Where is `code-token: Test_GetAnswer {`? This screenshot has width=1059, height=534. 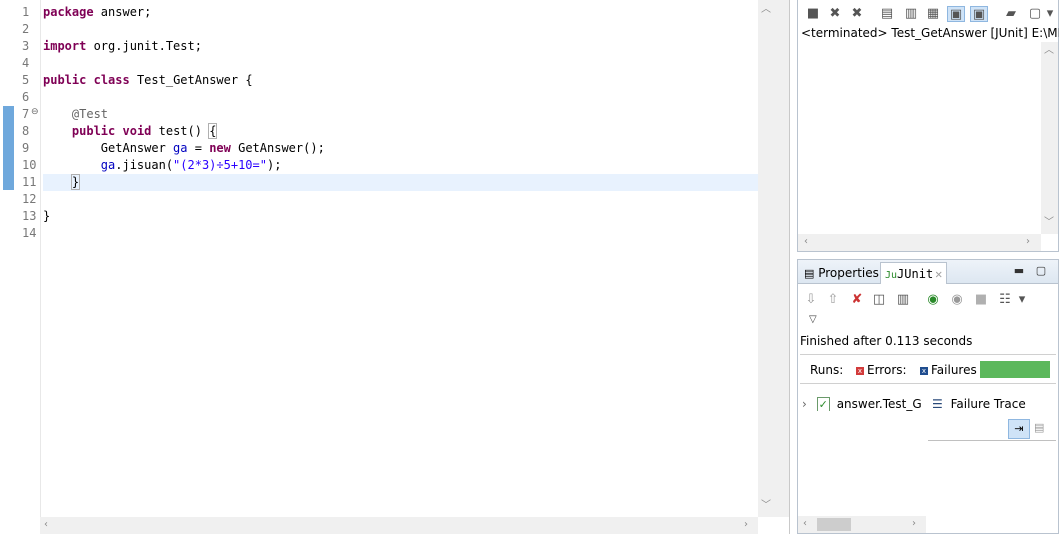
code-token: Test_GetAnswer { is located at coordinates (191, 80).